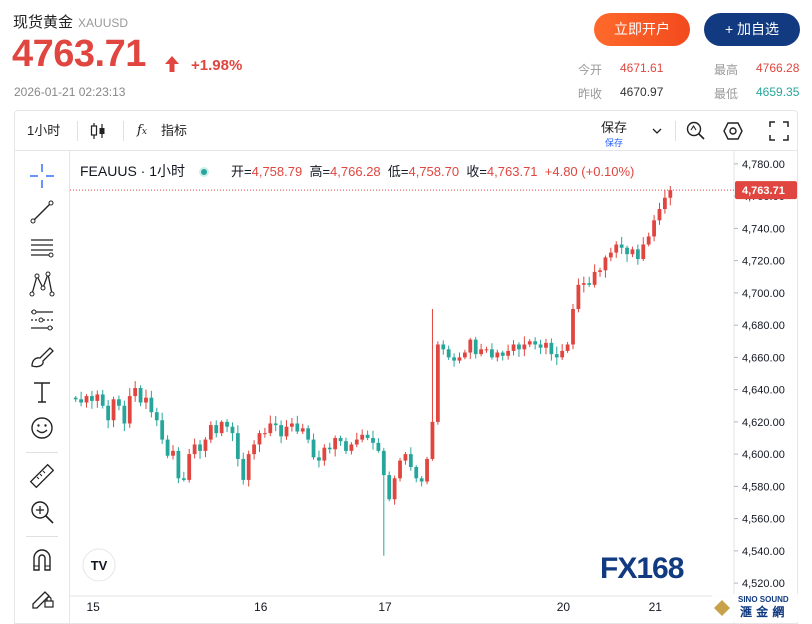  I want to click on close-legend-label: 收=, so click(476, 171).